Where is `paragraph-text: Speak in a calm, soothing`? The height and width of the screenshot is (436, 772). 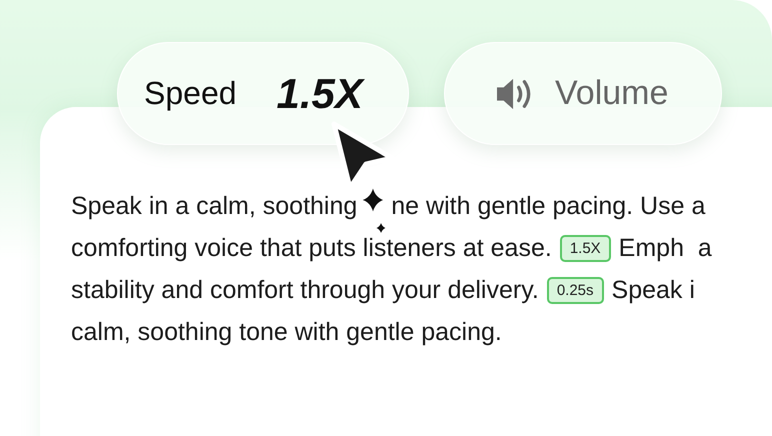
paragraph-text: Speak in a calm, soothing is located at coordinates (214, 206).